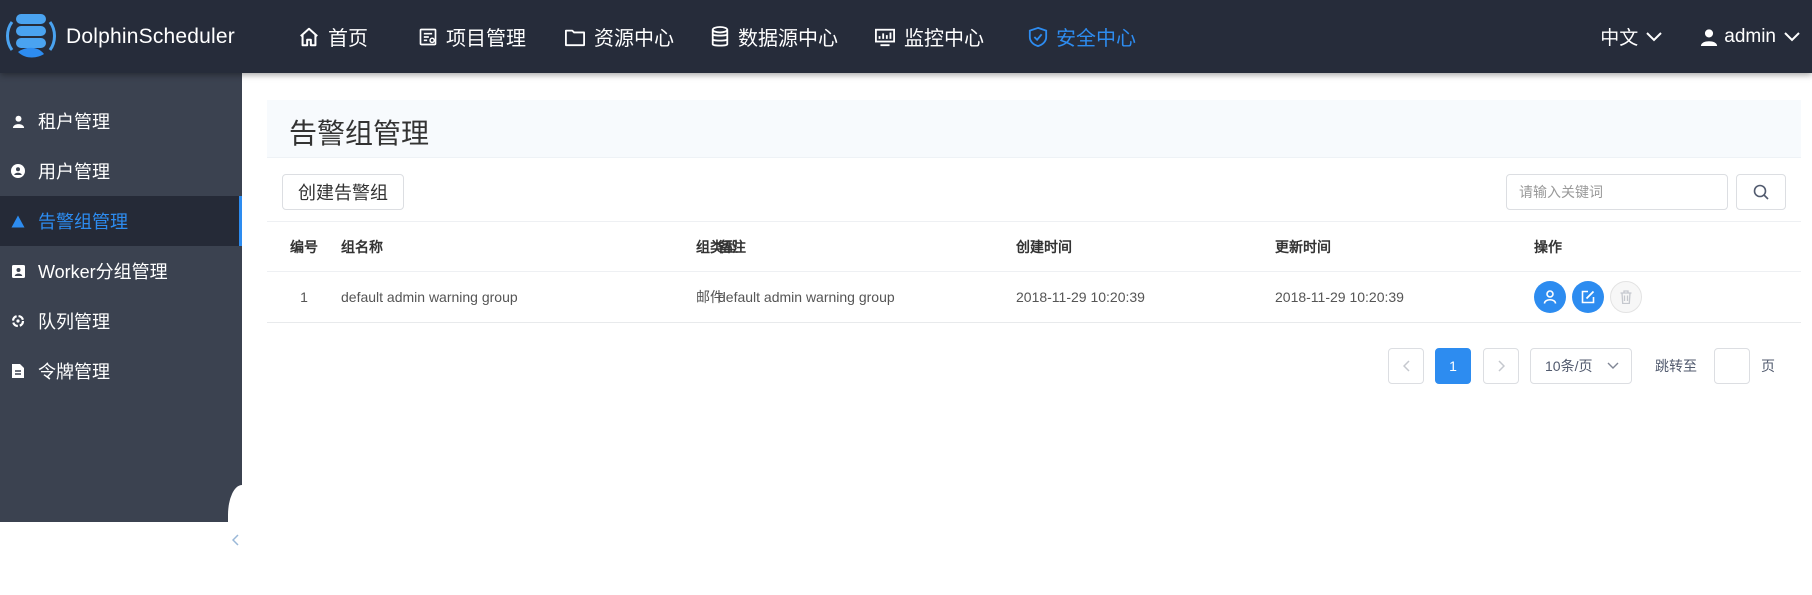 The image size is (1812, 595). I want to click on row-operations, so click(1588, 297).